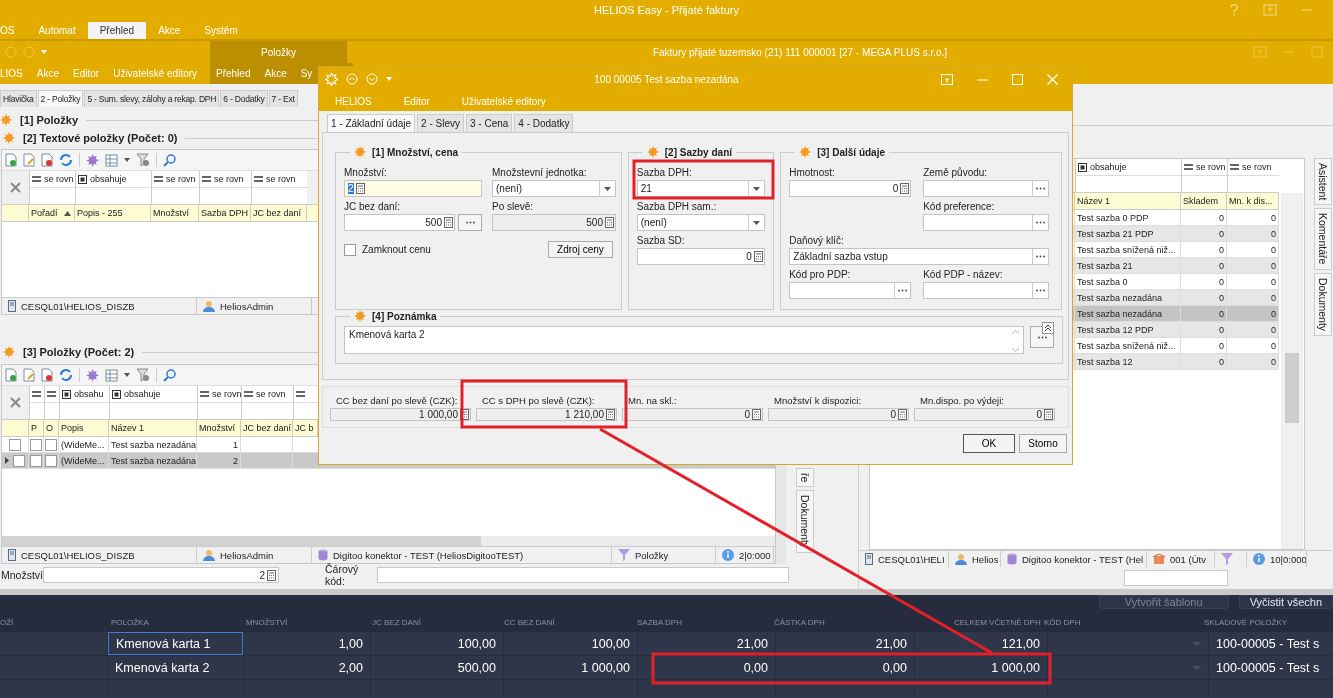 The height and width of the screenshot is (698, 1333). What do you see at coordinates (1323, 239) in the screenshot?
I see `side-tab: Komentáře` at bounding box center [1323, 239].